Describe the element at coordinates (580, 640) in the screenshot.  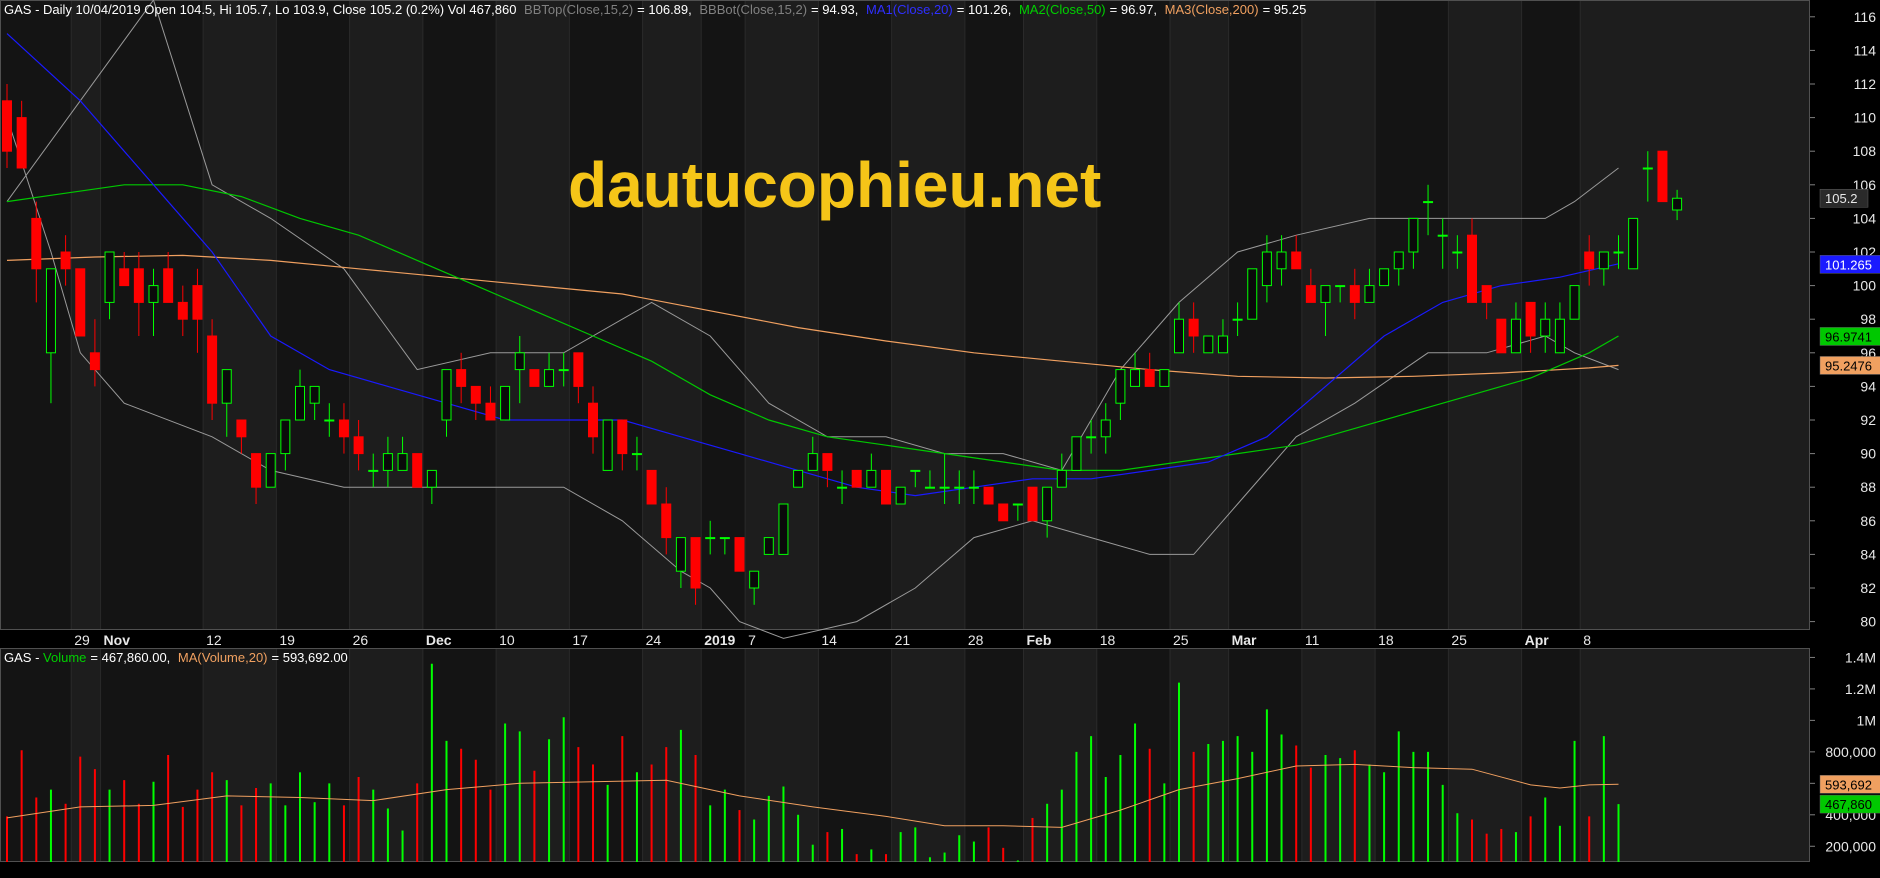
I see `x-tick-label: 17` at that location.